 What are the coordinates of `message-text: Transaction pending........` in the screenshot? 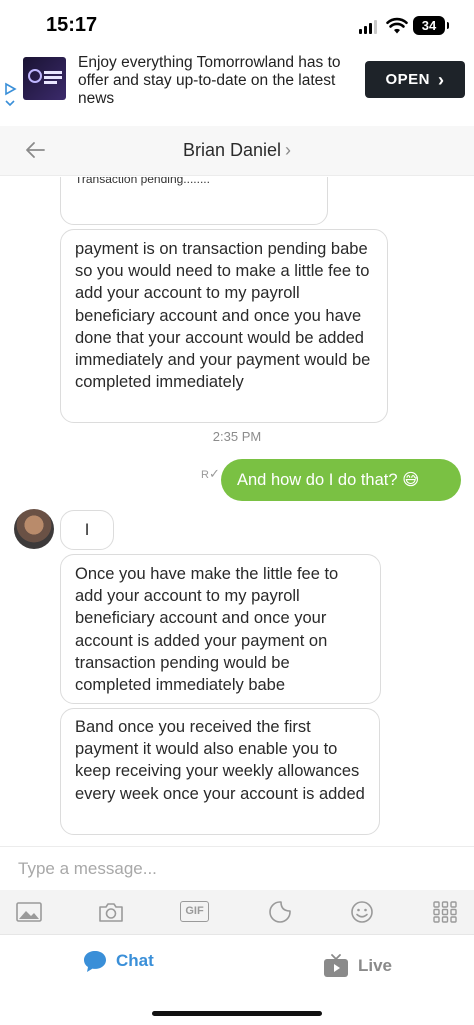 It's located at (142, 181).